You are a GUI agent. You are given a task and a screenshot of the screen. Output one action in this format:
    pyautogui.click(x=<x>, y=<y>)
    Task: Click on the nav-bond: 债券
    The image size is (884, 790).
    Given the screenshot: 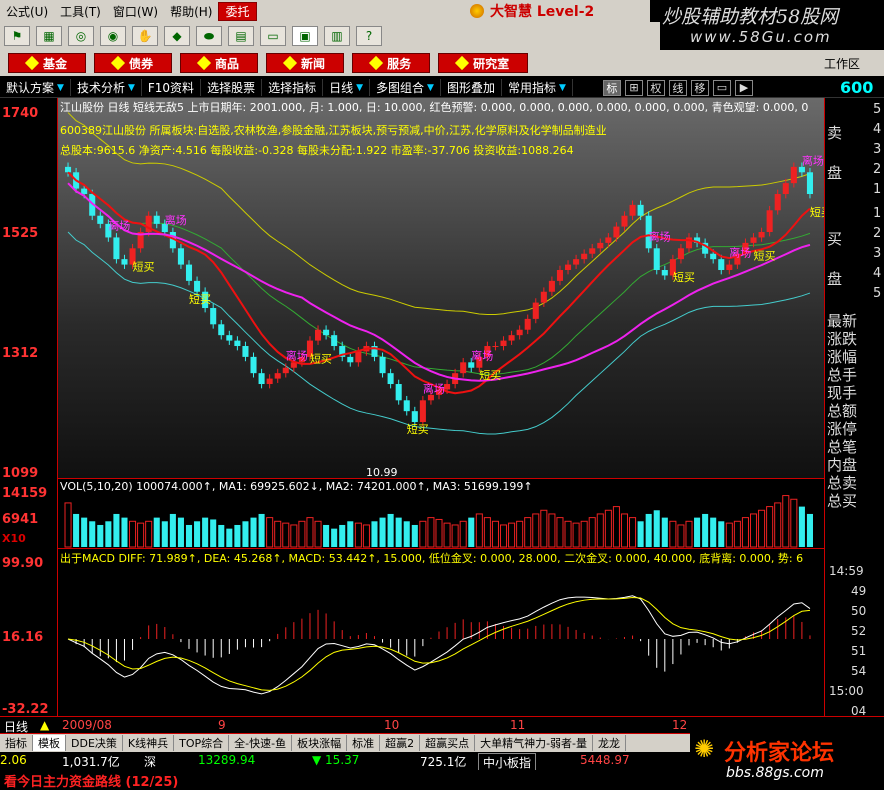 What is the action you would take?
    pyautogui.click(x=133, y=63)
    